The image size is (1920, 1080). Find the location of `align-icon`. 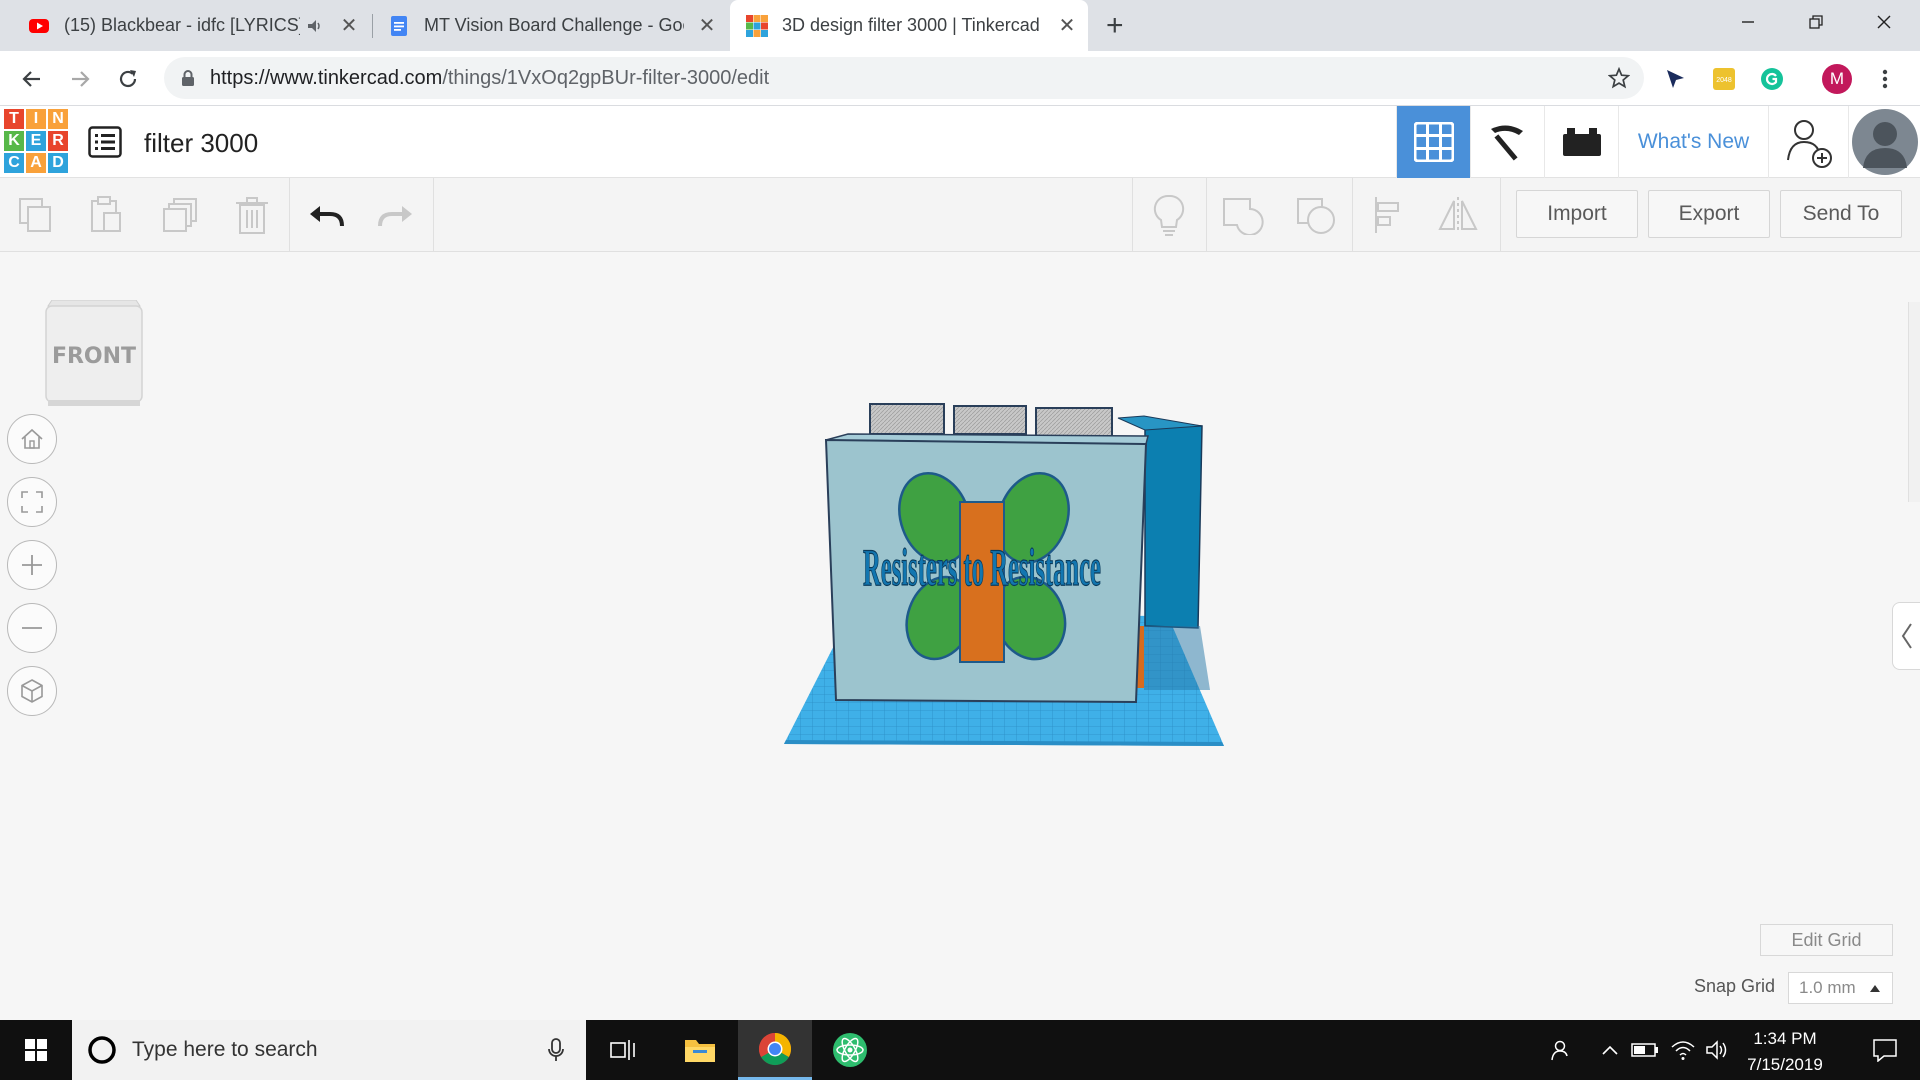

align-icon is located at coordinates (1387, 215).